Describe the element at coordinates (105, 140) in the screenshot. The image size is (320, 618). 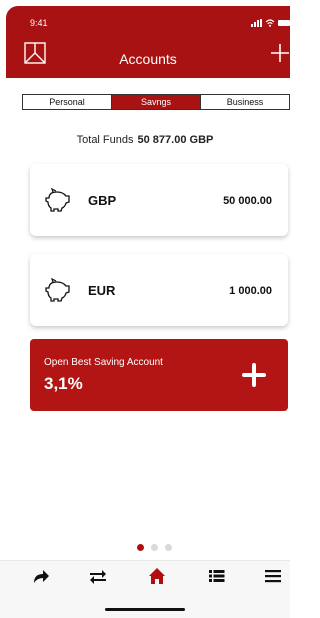
I see `total-funds-label: Total Funds` at that location.